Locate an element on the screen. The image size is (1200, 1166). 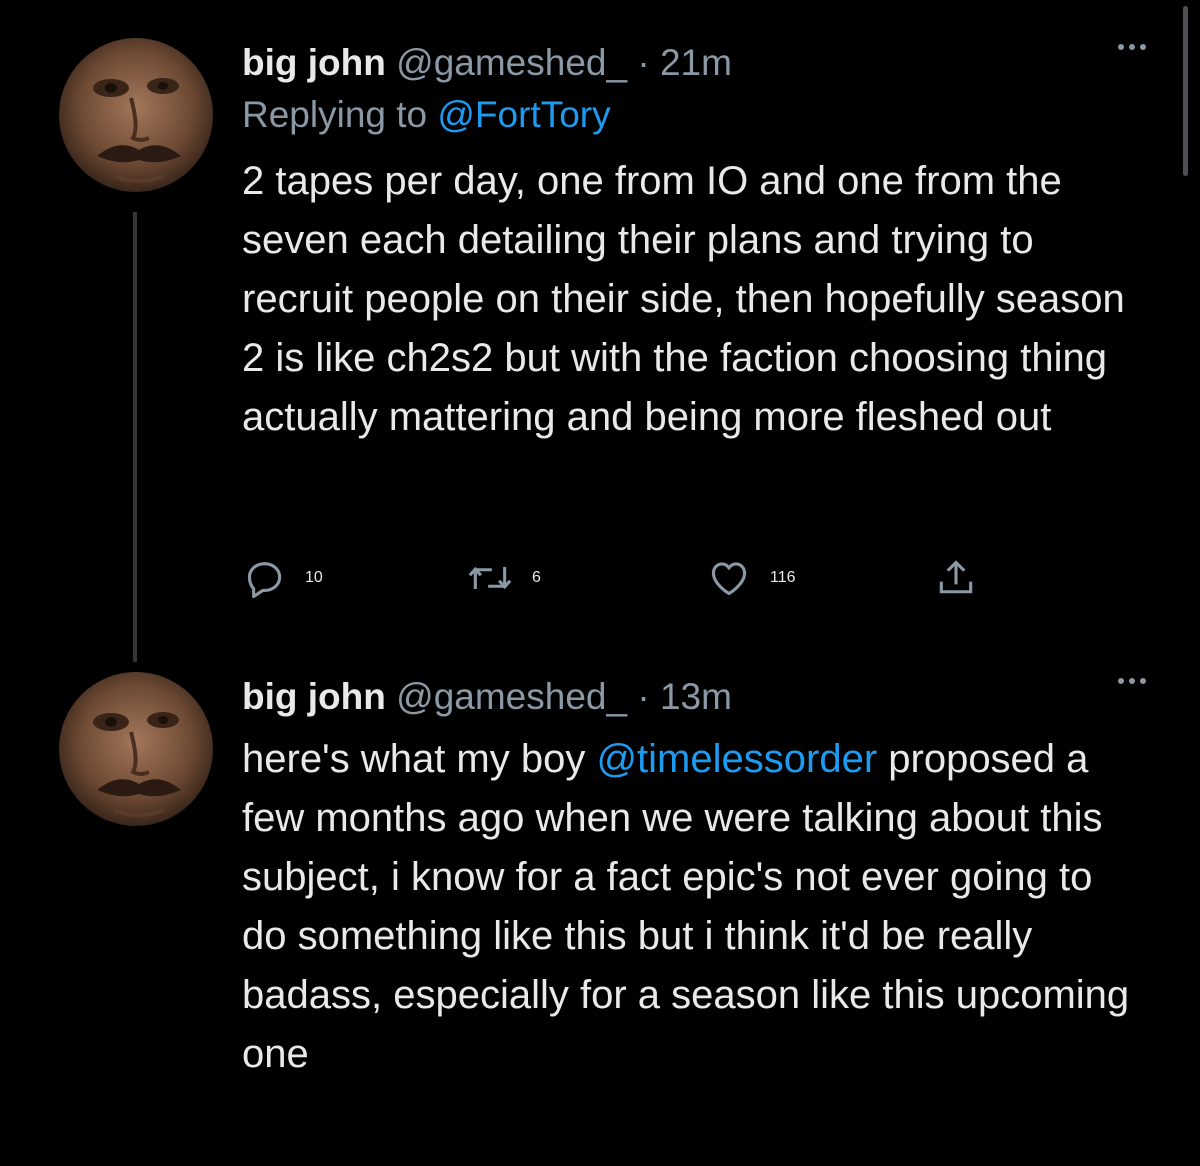
retweet-count: 6 is located at coordinates (536, 577).